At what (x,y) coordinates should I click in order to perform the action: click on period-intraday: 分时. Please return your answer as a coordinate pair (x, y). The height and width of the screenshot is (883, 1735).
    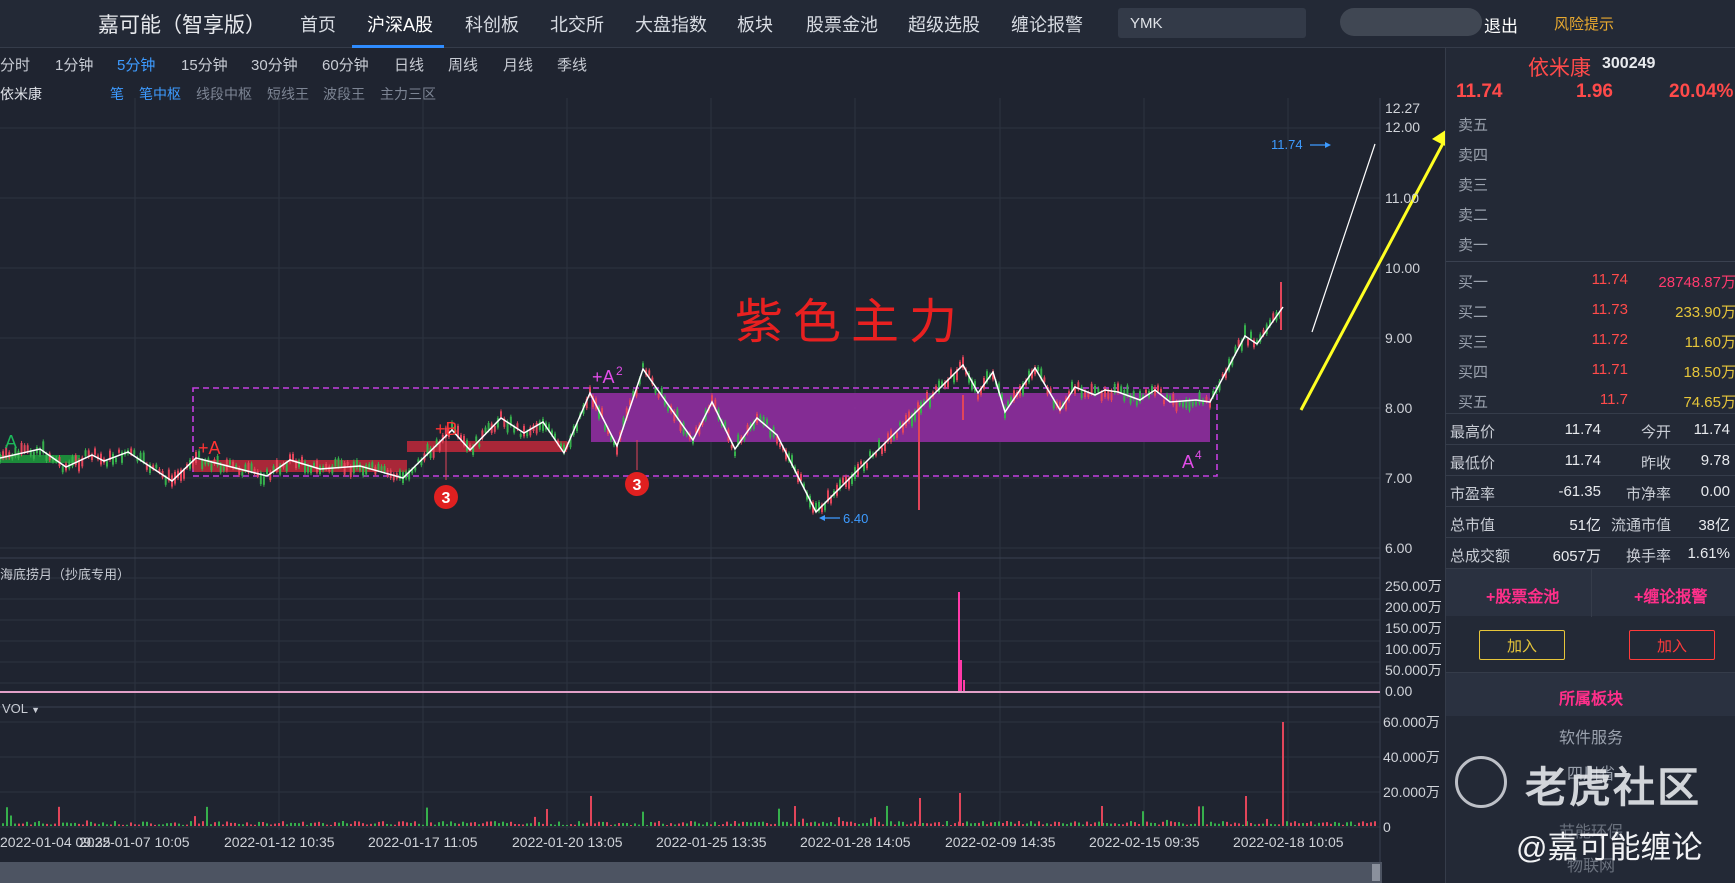
    Looking at the image, I should click on (15, 64).